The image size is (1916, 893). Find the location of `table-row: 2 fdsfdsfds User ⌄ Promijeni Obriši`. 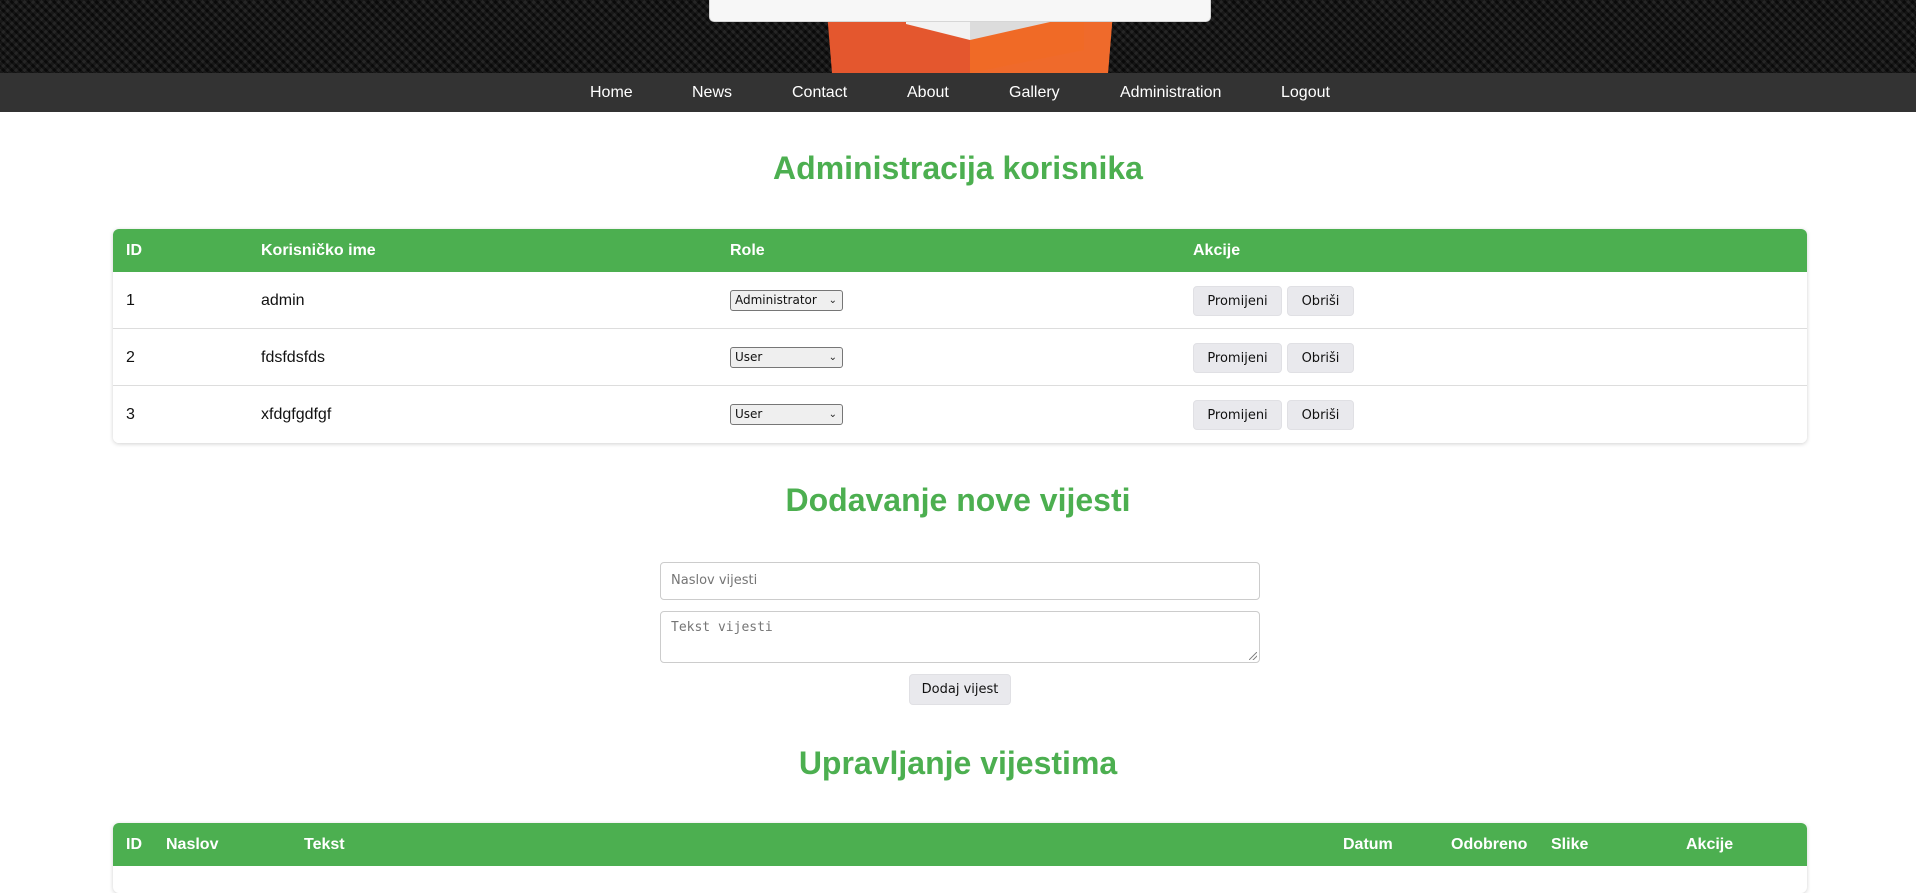

table-row: 2 fdsfdsfds User ⌄ Promijeni Obriši is located at coordinates (960, 357).